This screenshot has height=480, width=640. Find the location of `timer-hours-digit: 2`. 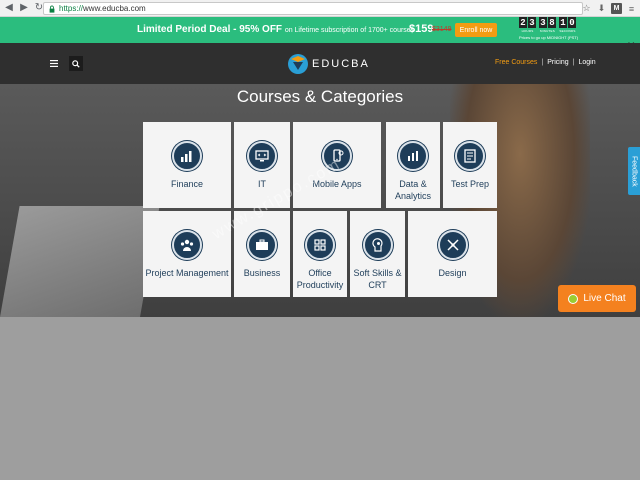

timer-hours-digit: 2 is located at coordinates (523, 22).